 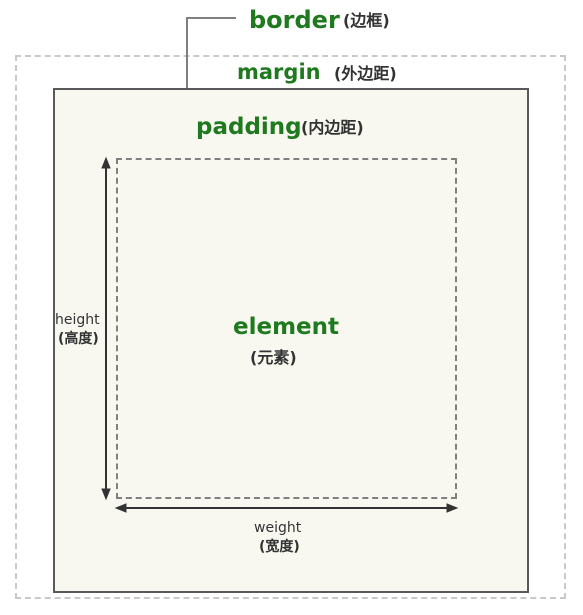 I want to click on height-arrow, so click(x=106, y=328).